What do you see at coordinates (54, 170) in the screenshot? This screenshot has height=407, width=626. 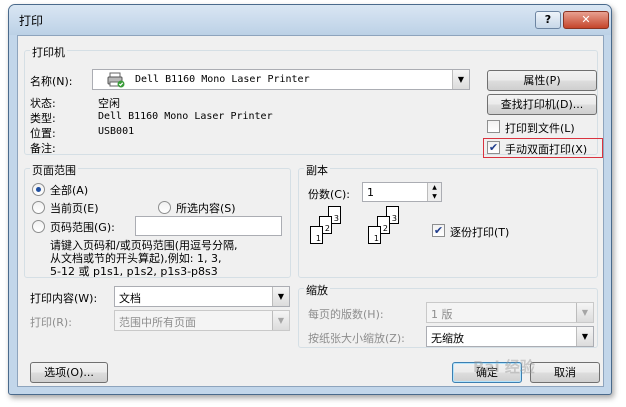 I see `page-range-group-title: 页面范围` at bounding box center [54, 170].